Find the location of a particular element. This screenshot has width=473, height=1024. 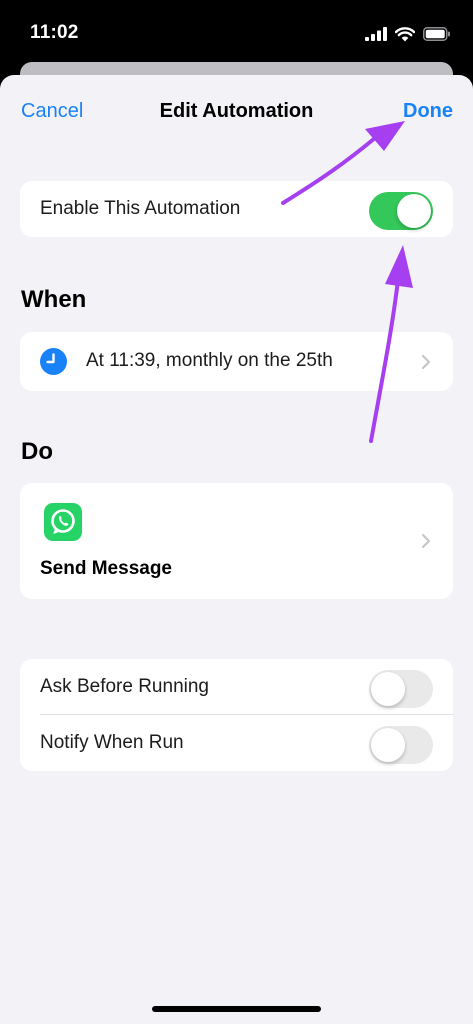

battery-icon is located at coordinates (436, 34).